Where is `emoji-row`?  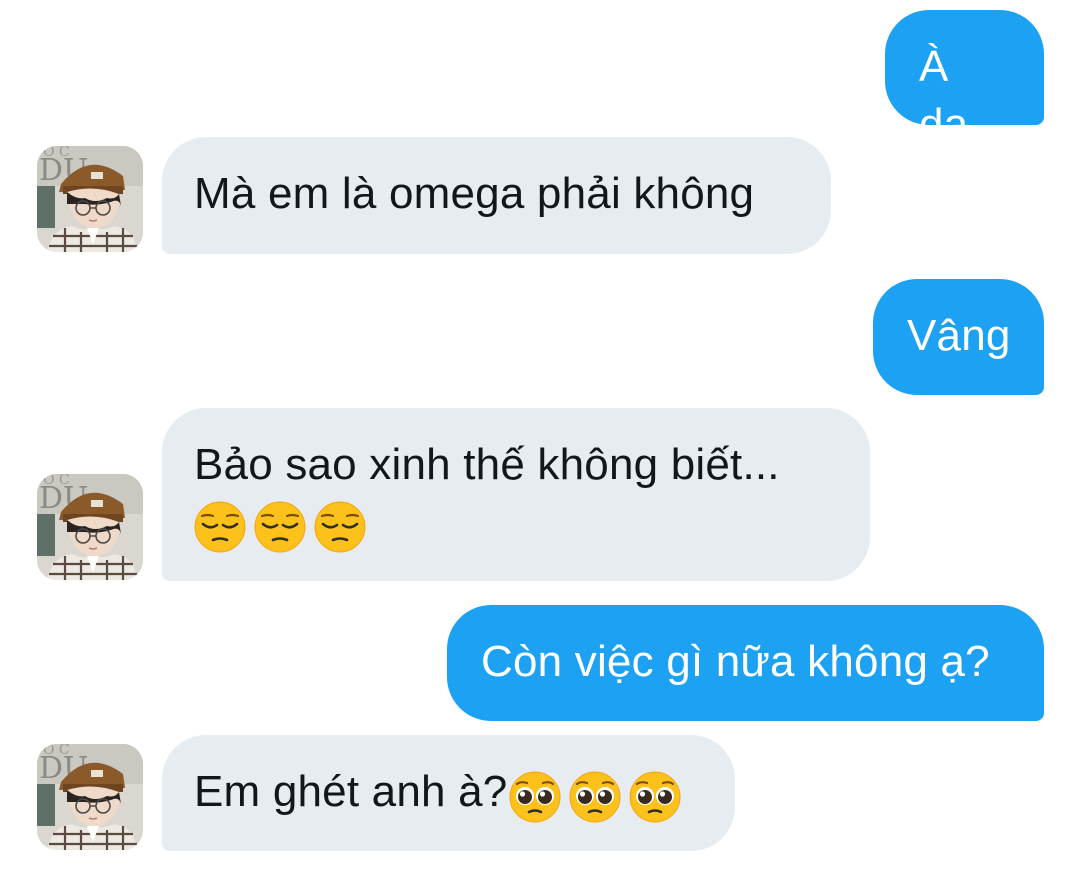 emoji-row is located at coordinates (515, 525).